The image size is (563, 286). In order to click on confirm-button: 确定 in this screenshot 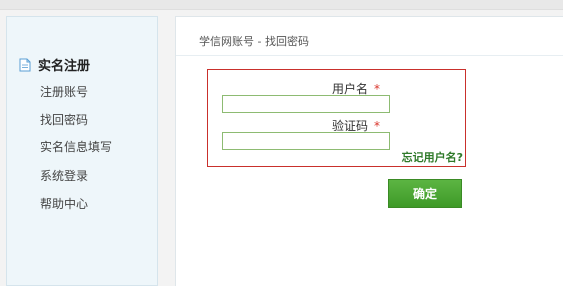, I will do `click(425, 193)`.